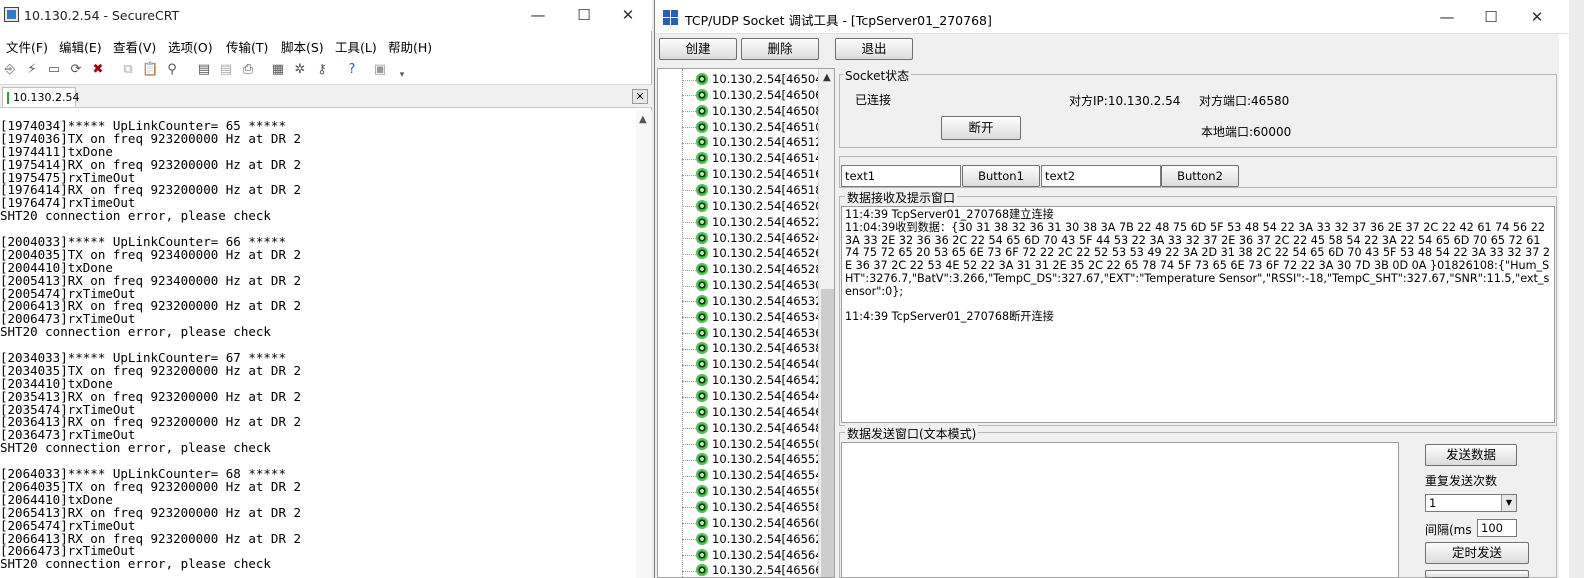 The height and width of the screenshot is (578, 1584). Describe the element at coordinates (76, 70) in the screenshot. I see `reconnect-icon: ⟳` at that location.